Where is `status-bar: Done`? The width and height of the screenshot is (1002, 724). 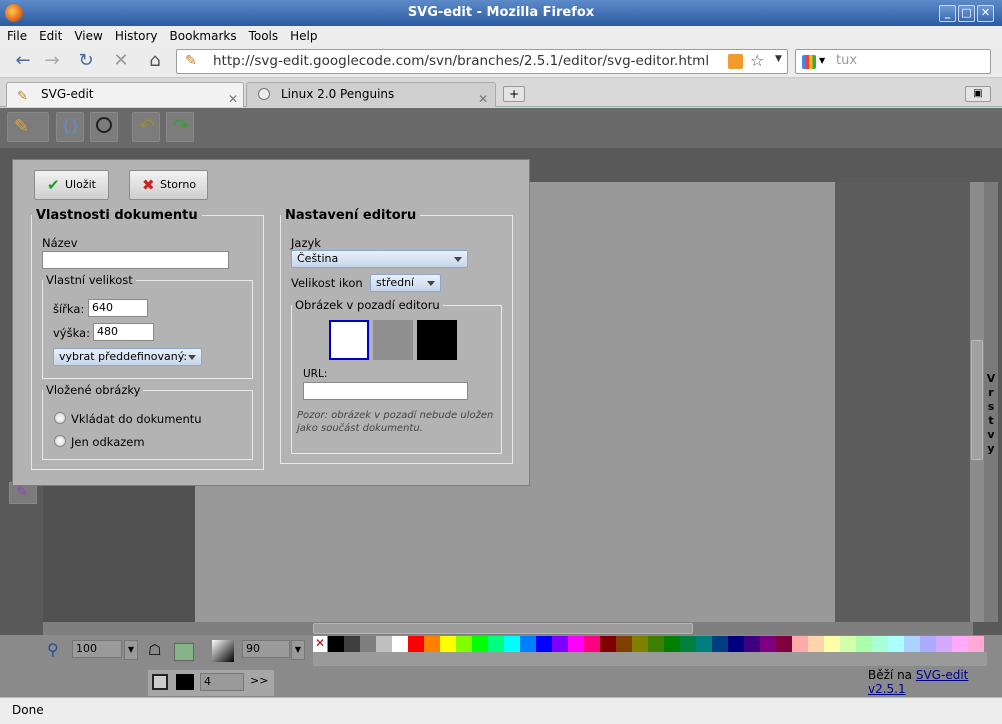
status-bar: Done is located at coordinates (501, 710).